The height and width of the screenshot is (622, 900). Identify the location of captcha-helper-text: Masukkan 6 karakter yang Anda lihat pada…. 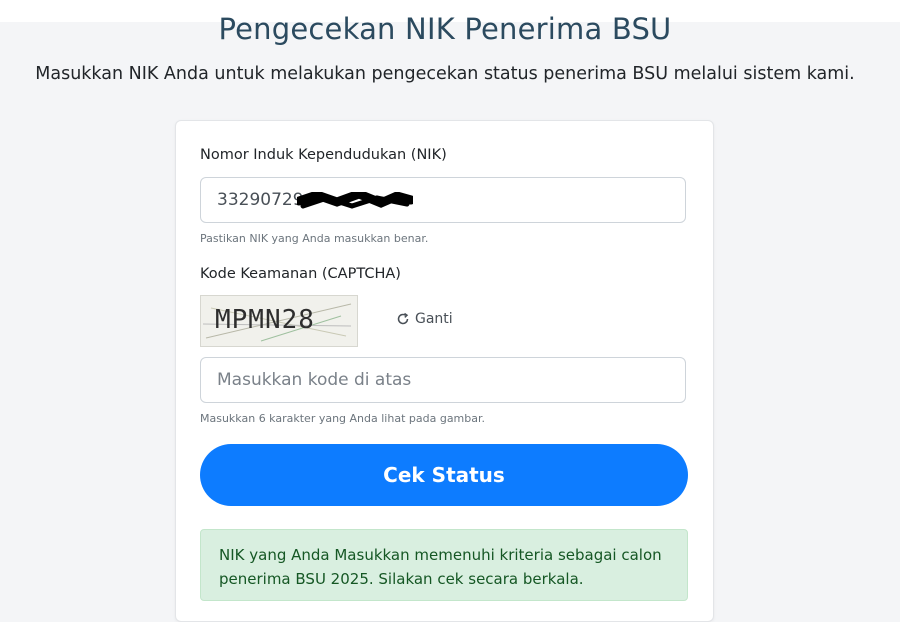
(343, 418).